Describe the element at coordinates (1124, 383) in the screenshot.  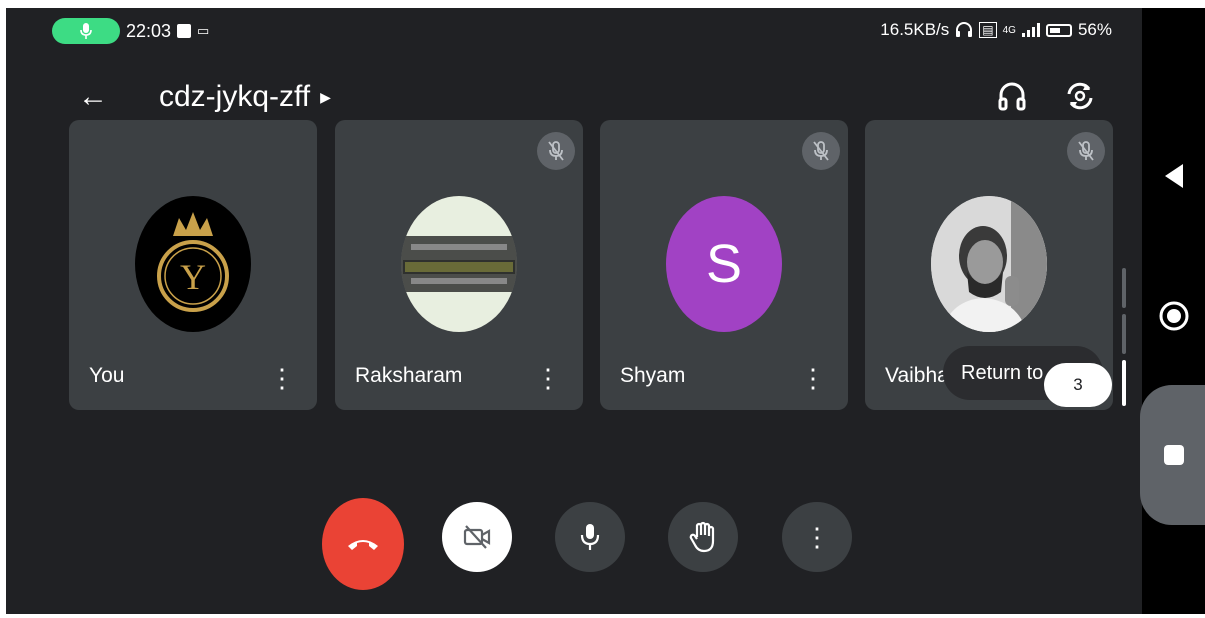
I see `scroll-thumb` at that location.